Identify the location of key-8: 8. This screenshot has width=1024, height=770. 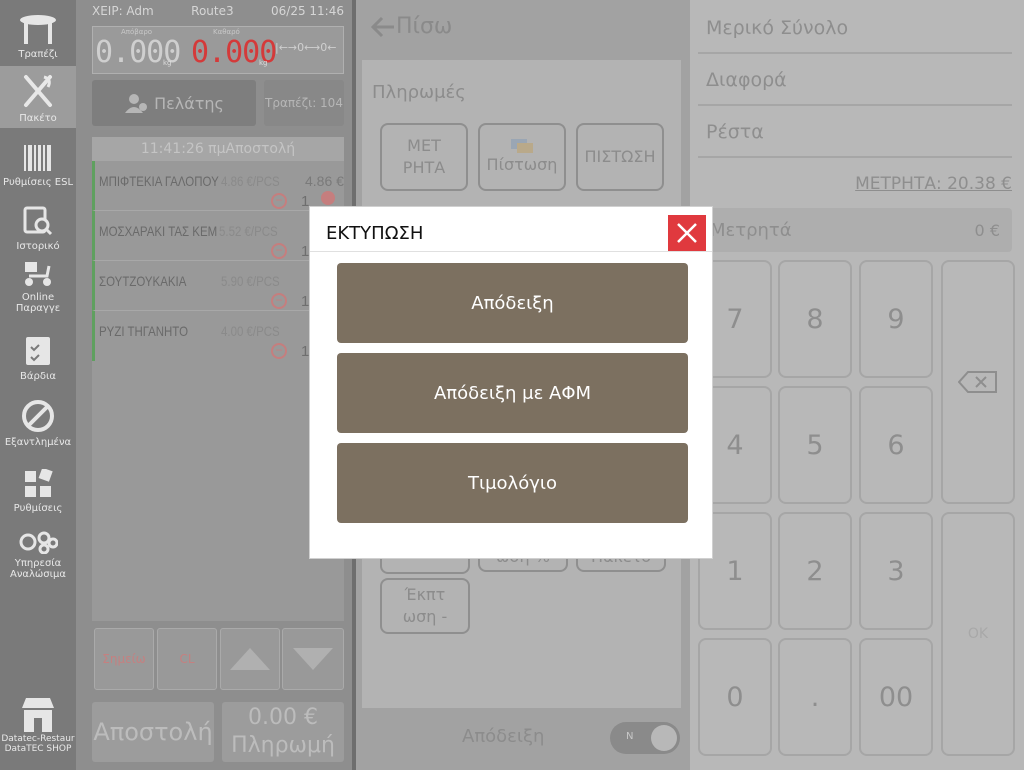
(815, 319).